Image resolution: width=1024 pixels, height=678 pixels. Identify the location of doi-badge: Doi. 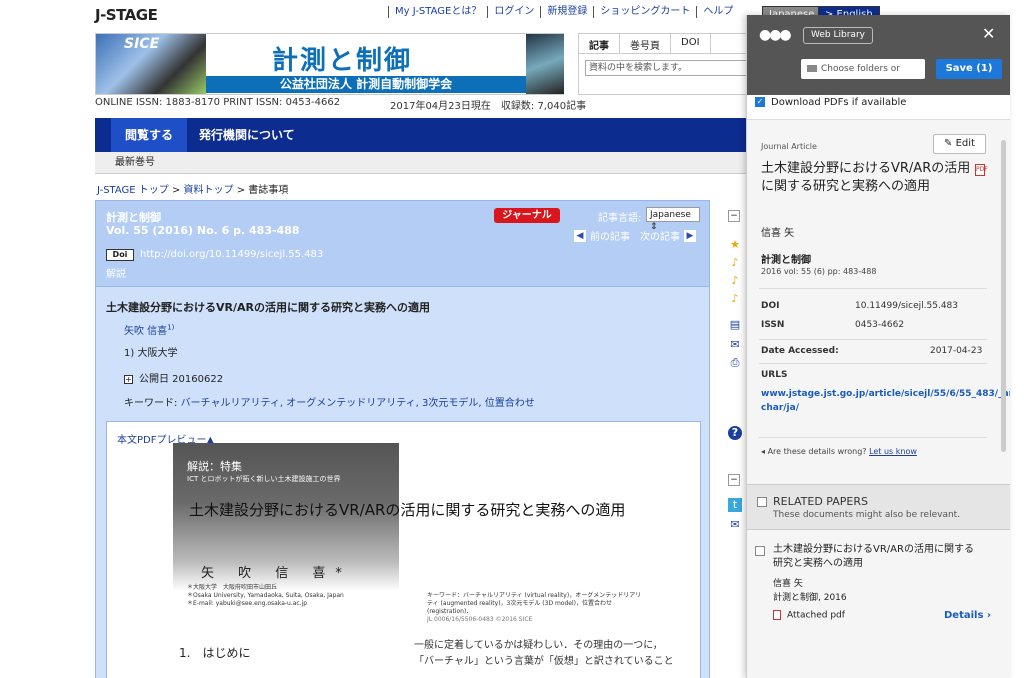
(120, 255).